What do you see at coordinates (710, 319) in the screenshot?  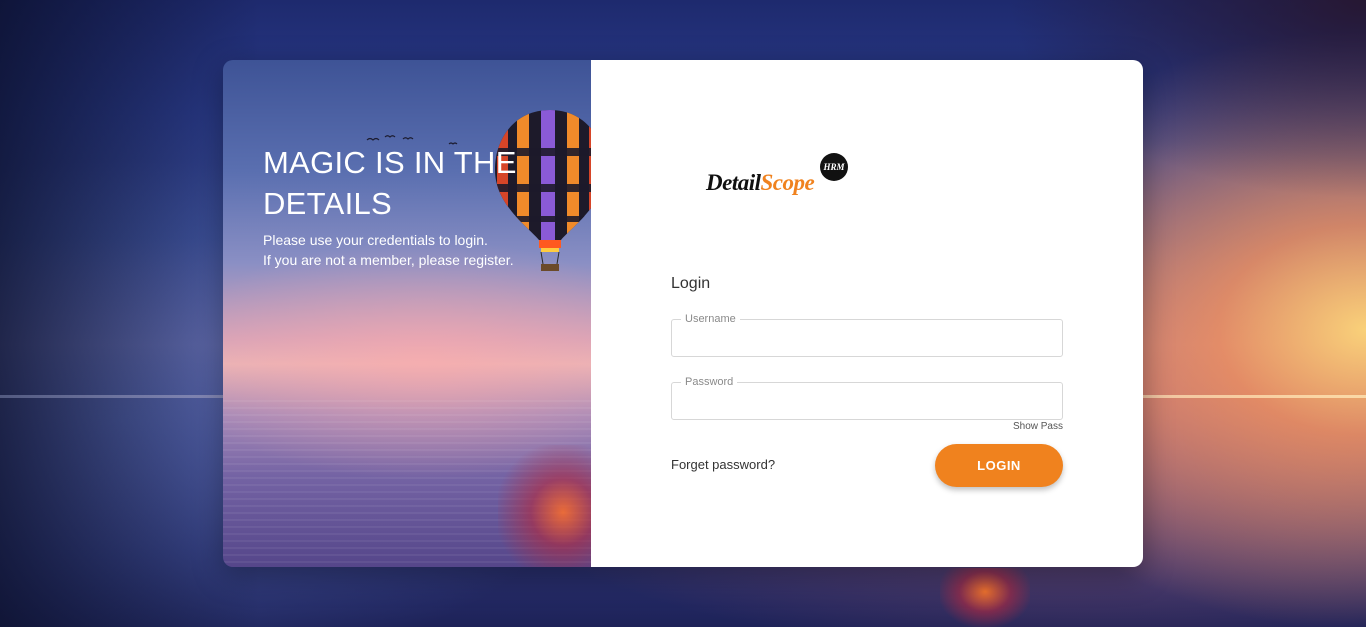 I see `username-label: Username` at bounding box center [710, 319].